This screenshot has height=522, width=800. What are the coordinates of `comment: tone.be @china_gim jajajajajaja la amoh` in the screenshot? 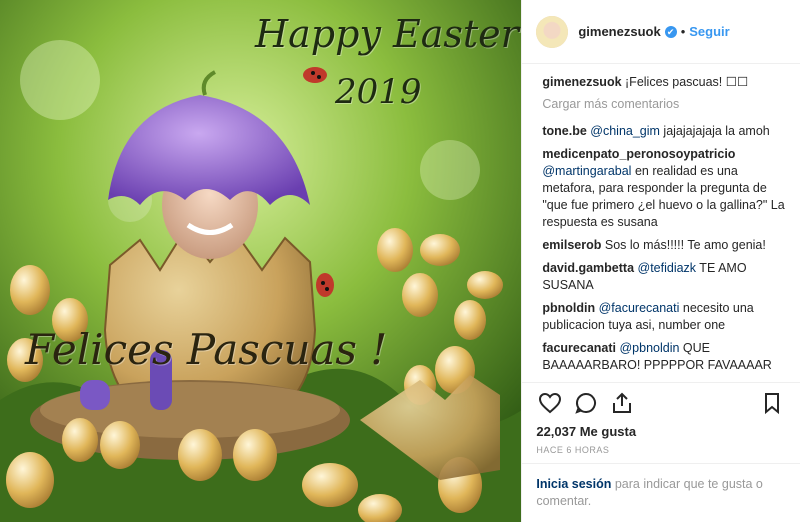 It's located at (664, 131).